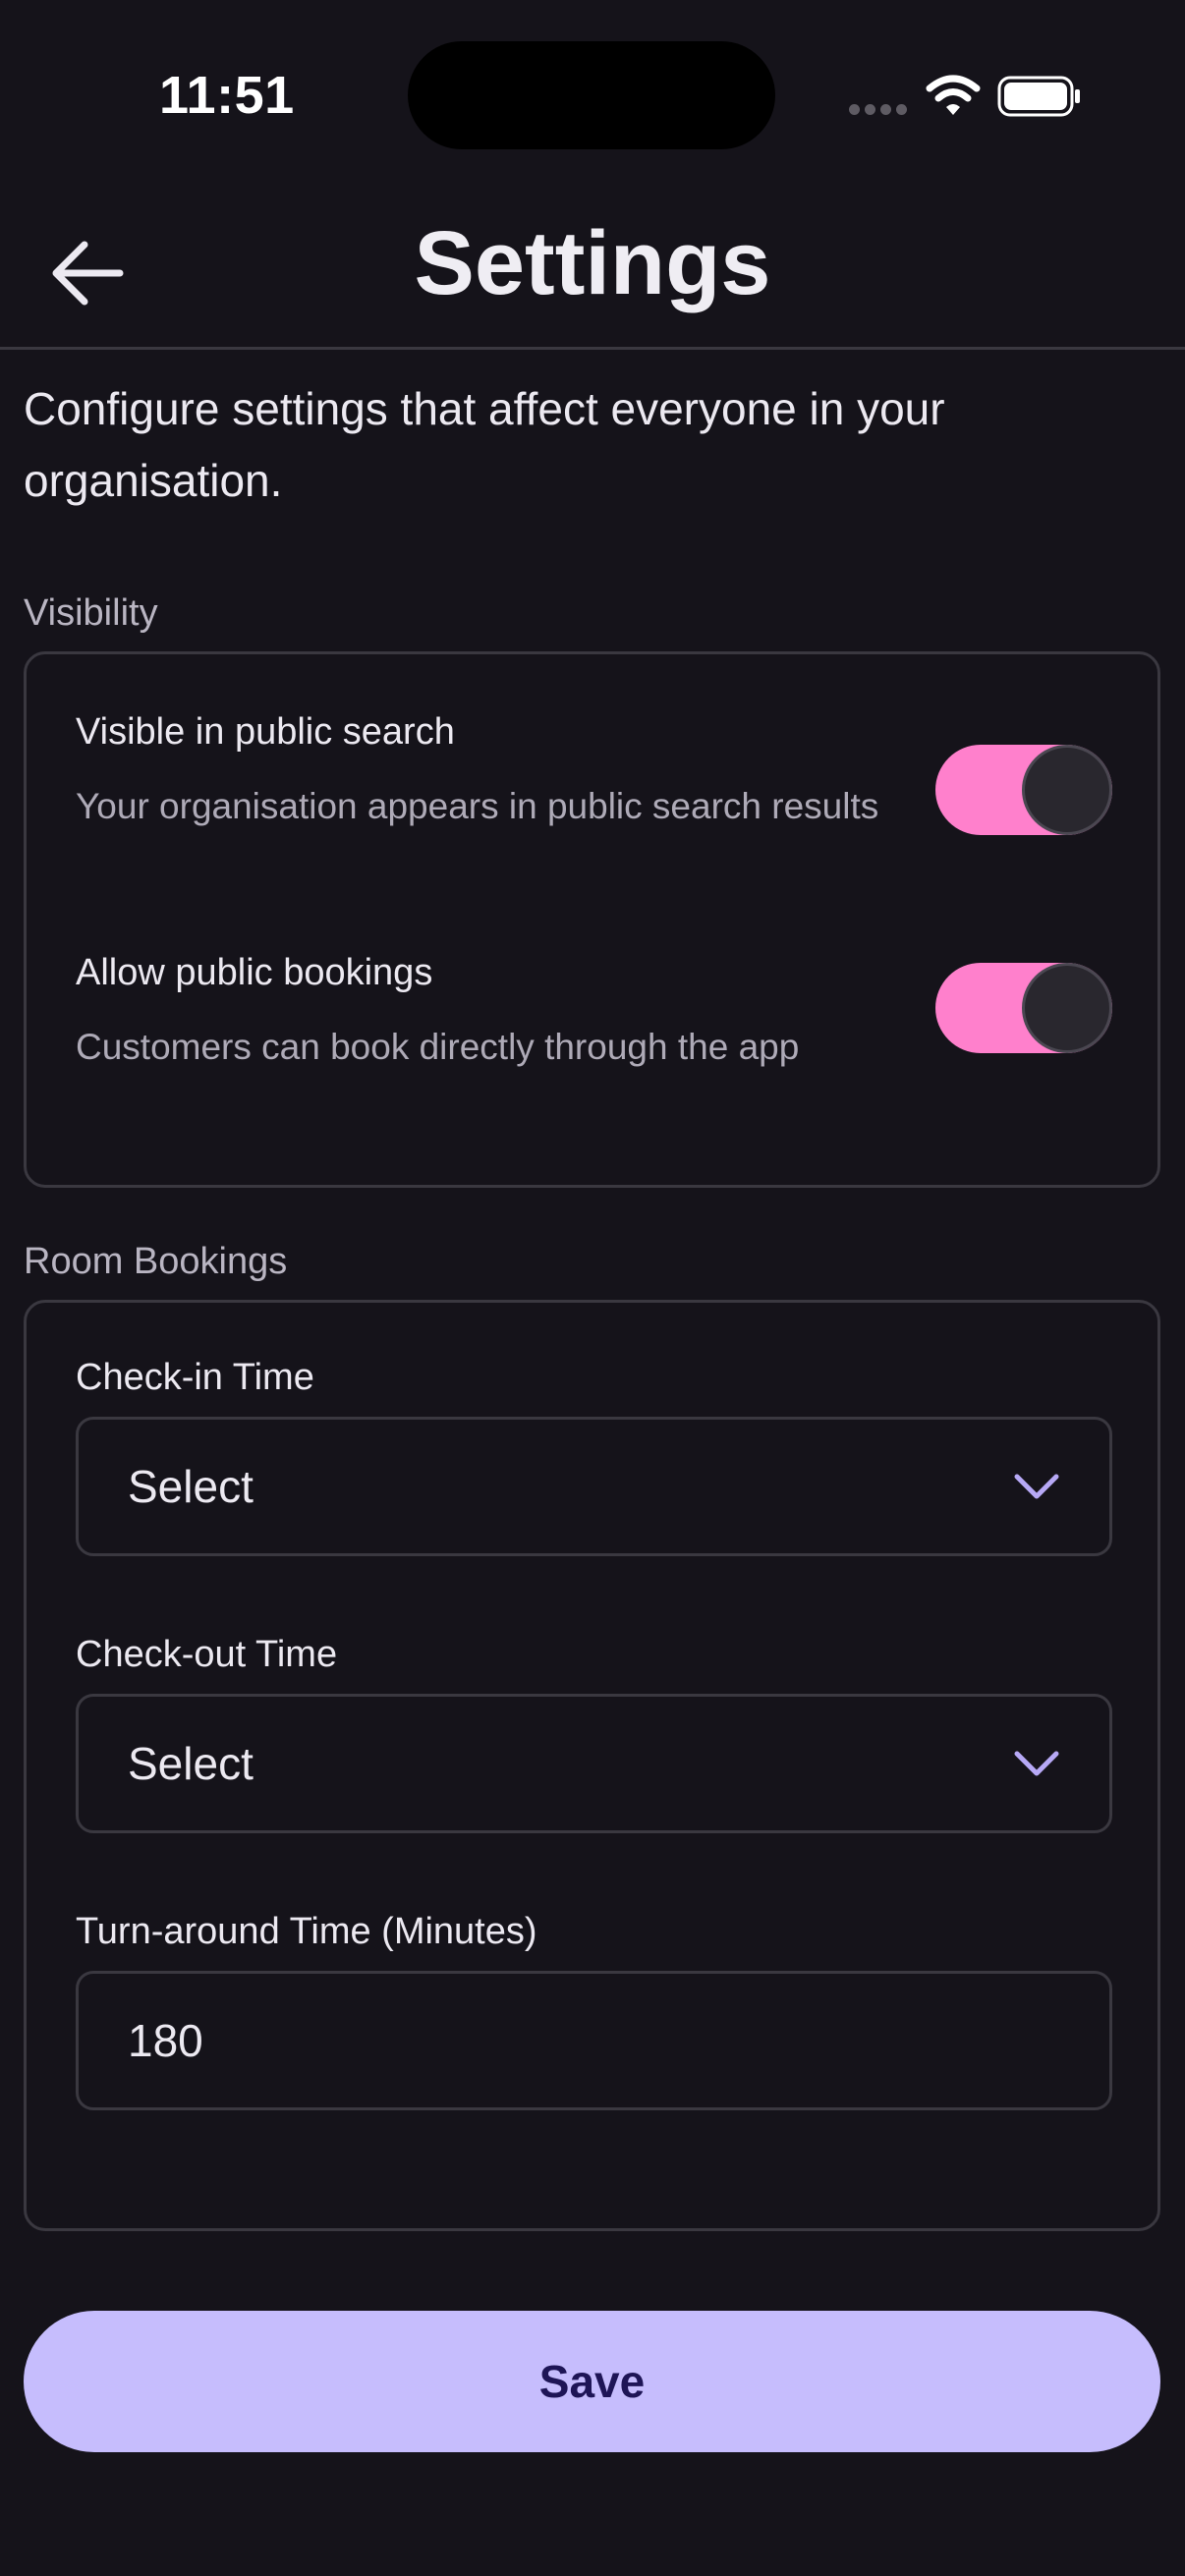 This screenshot has height=2576, width=1185. I want to click on check-out-label: Check-out Time, so click(207, 1654).